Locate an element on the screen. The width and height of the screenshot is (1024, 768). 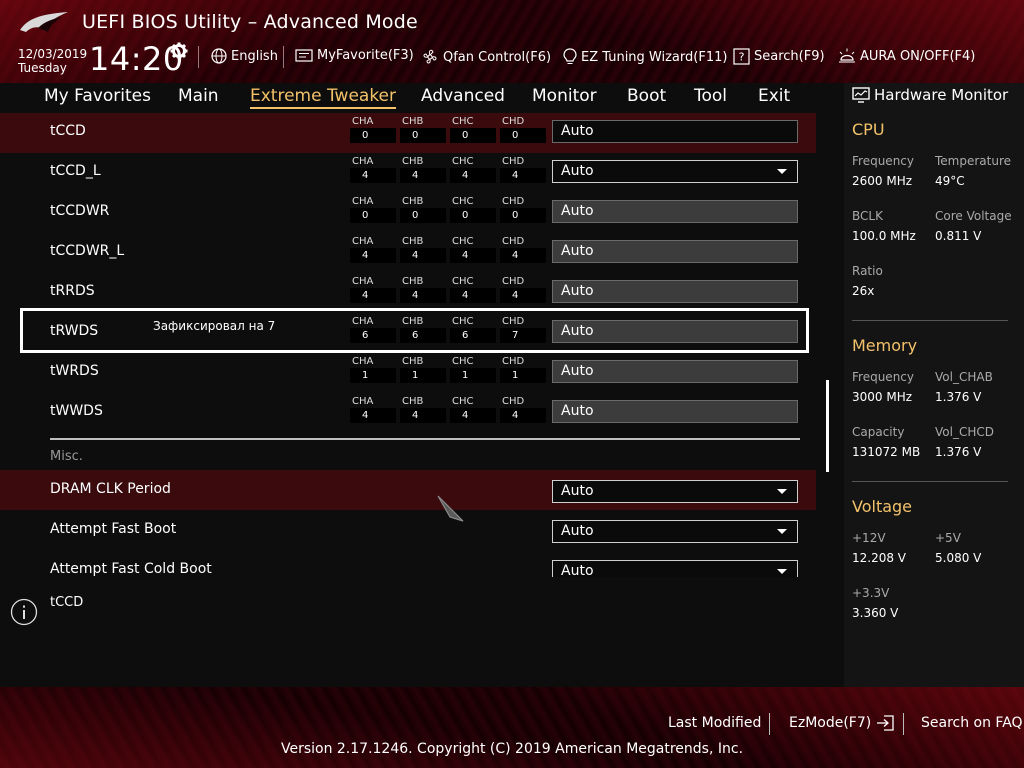
help-text: tCCD is located at coordinates (67, 602).